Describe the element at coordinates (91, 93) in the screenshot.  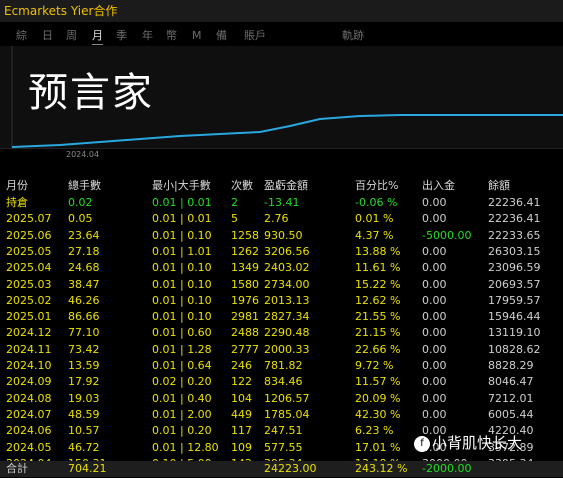
I see `overlay-title: 预言家` at that location.